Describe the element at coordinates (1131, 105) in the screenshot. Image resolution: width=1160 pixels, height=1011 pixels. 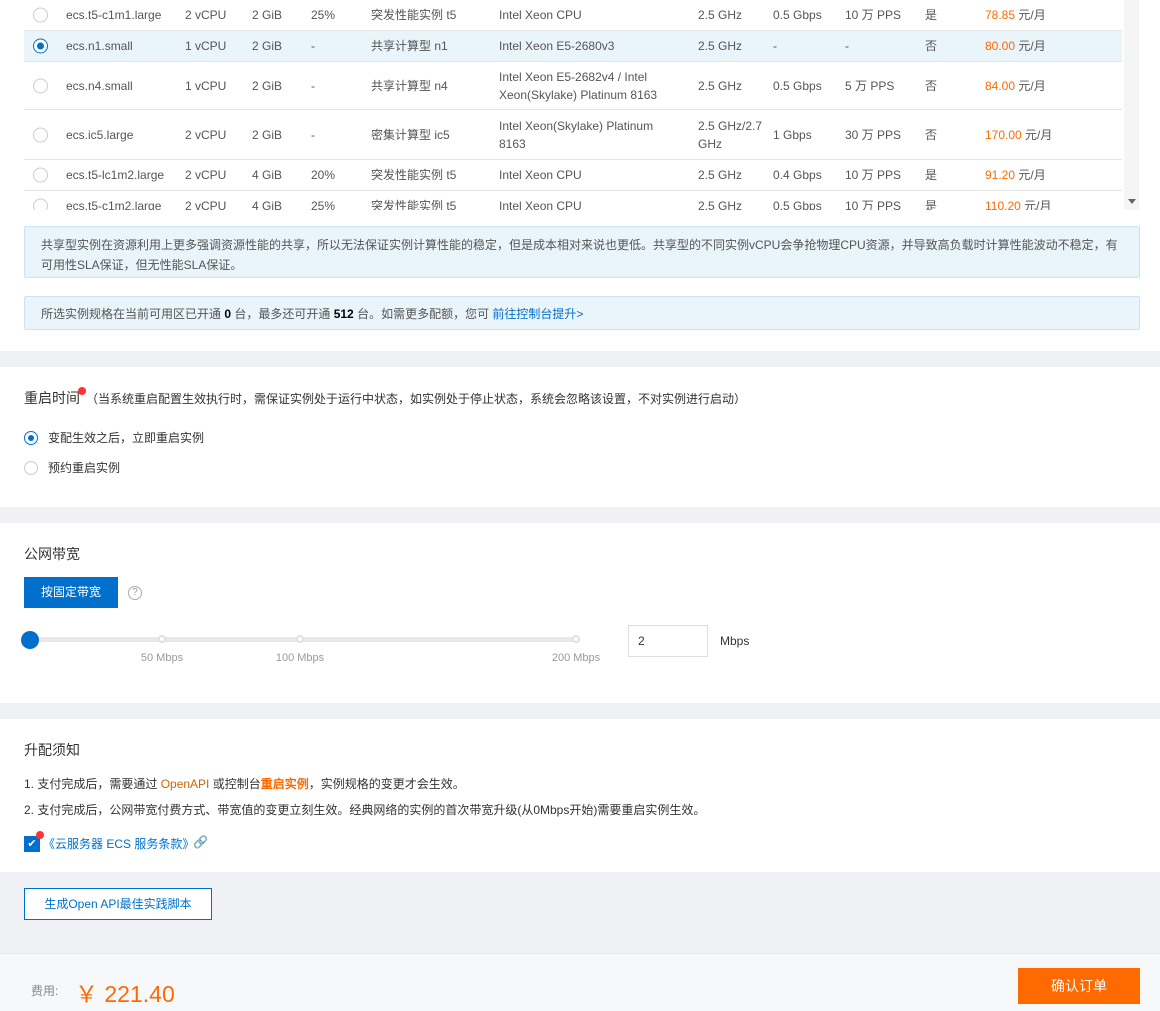
I see `table-scrollbar` at that location.